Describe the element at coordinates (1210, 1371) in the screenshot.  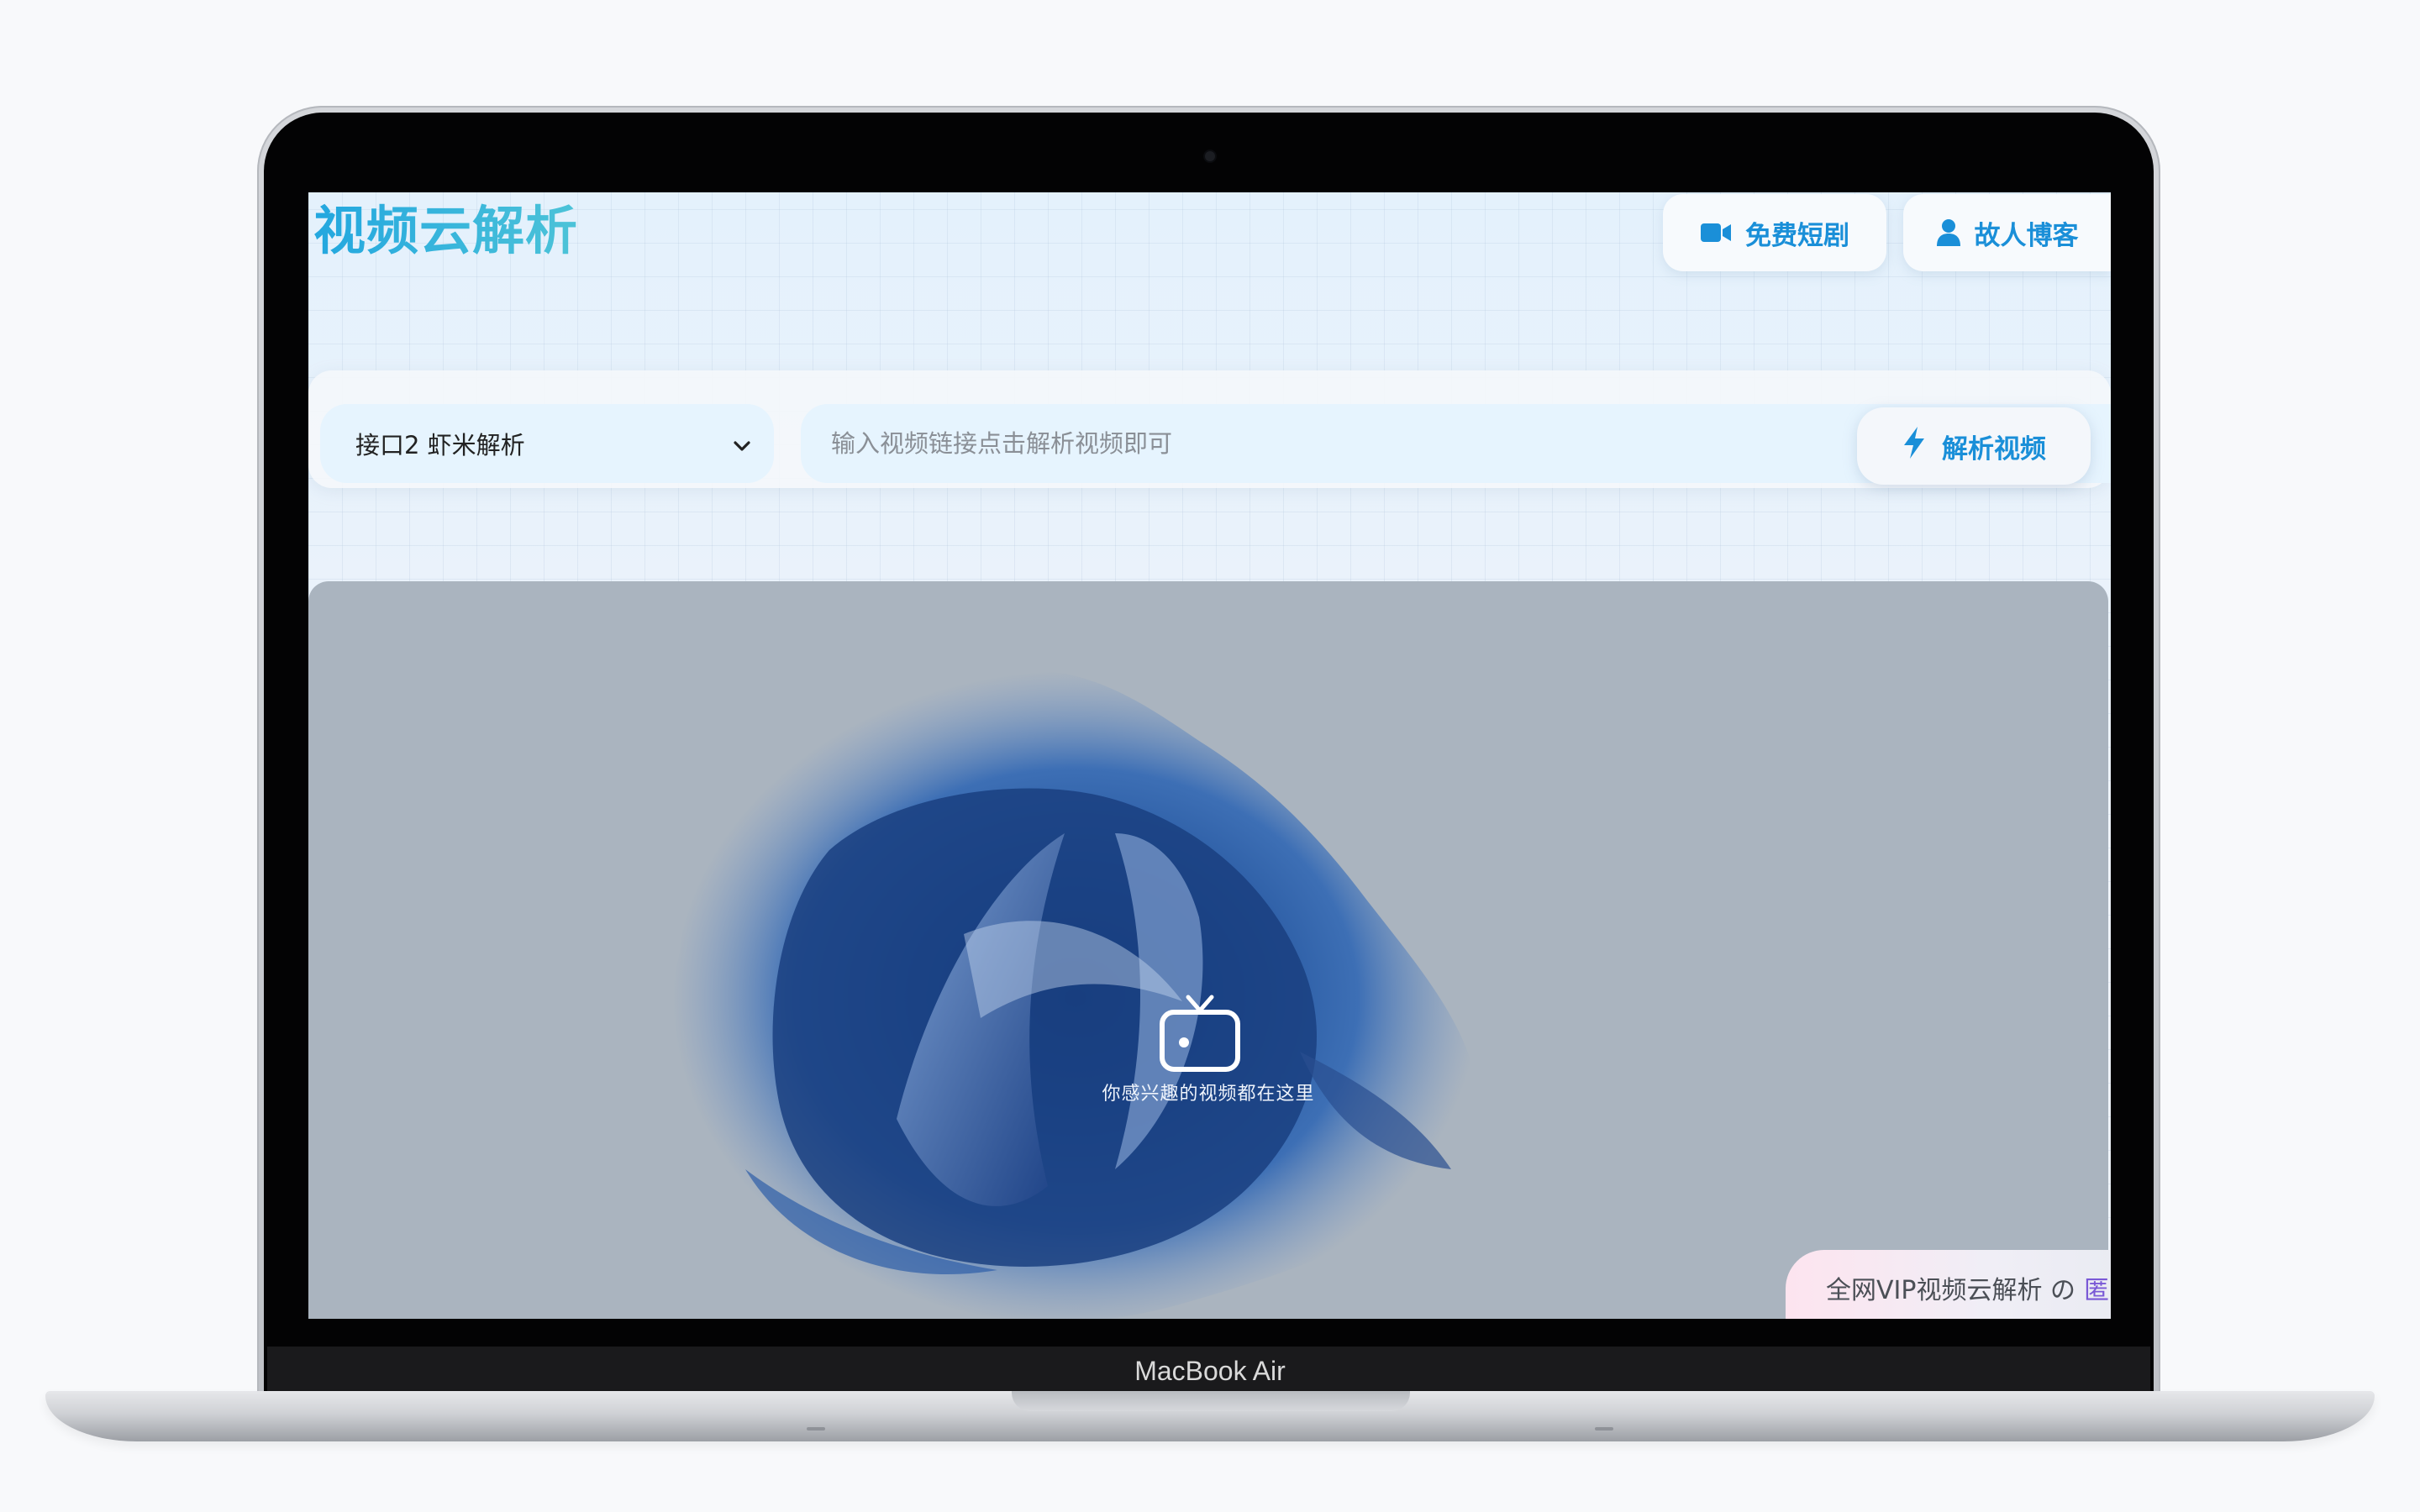
I see `laptop-brand-label: MacBook Air` at that location.